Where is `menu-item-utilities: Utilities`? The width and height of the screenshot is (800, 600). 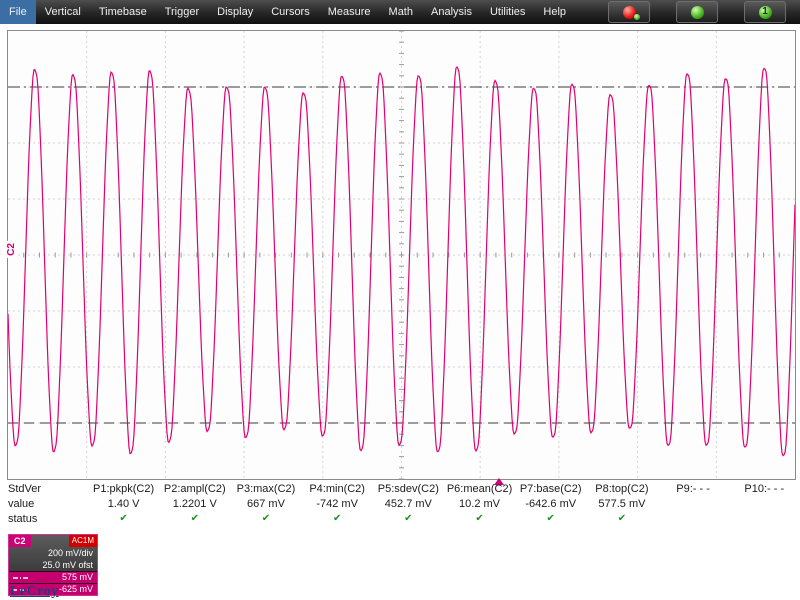 menu-item-utilities: Utilities is located at coordinates (507, 12).